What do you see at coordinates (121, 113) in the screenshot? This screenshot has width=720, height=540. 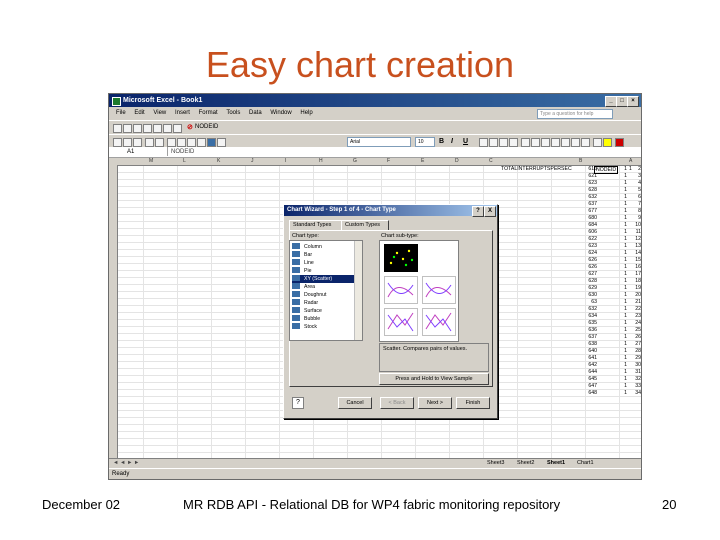 I see `menu-item-file: File` at bounding box center [121, 113].